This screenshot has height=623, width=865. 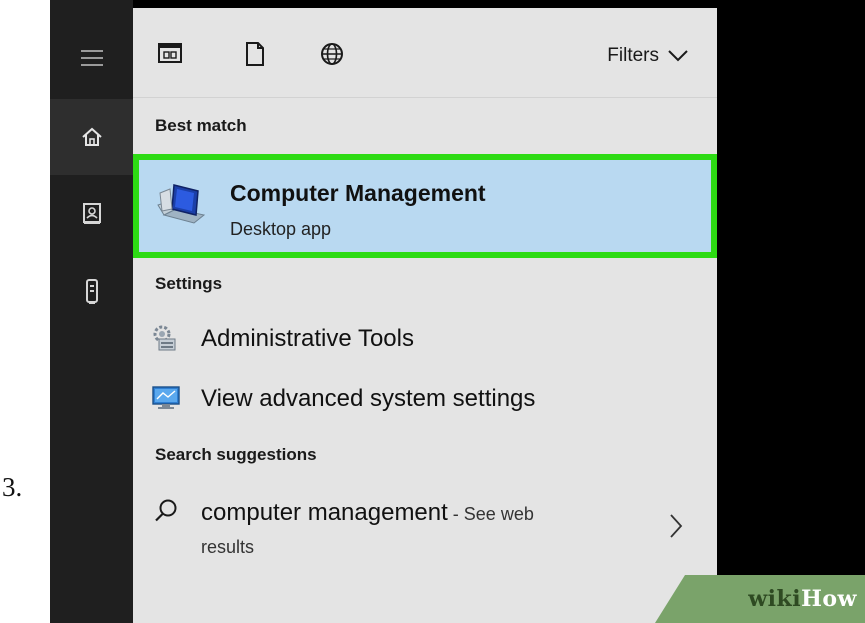 I want to click on device-button, so click(x=91, y=292).